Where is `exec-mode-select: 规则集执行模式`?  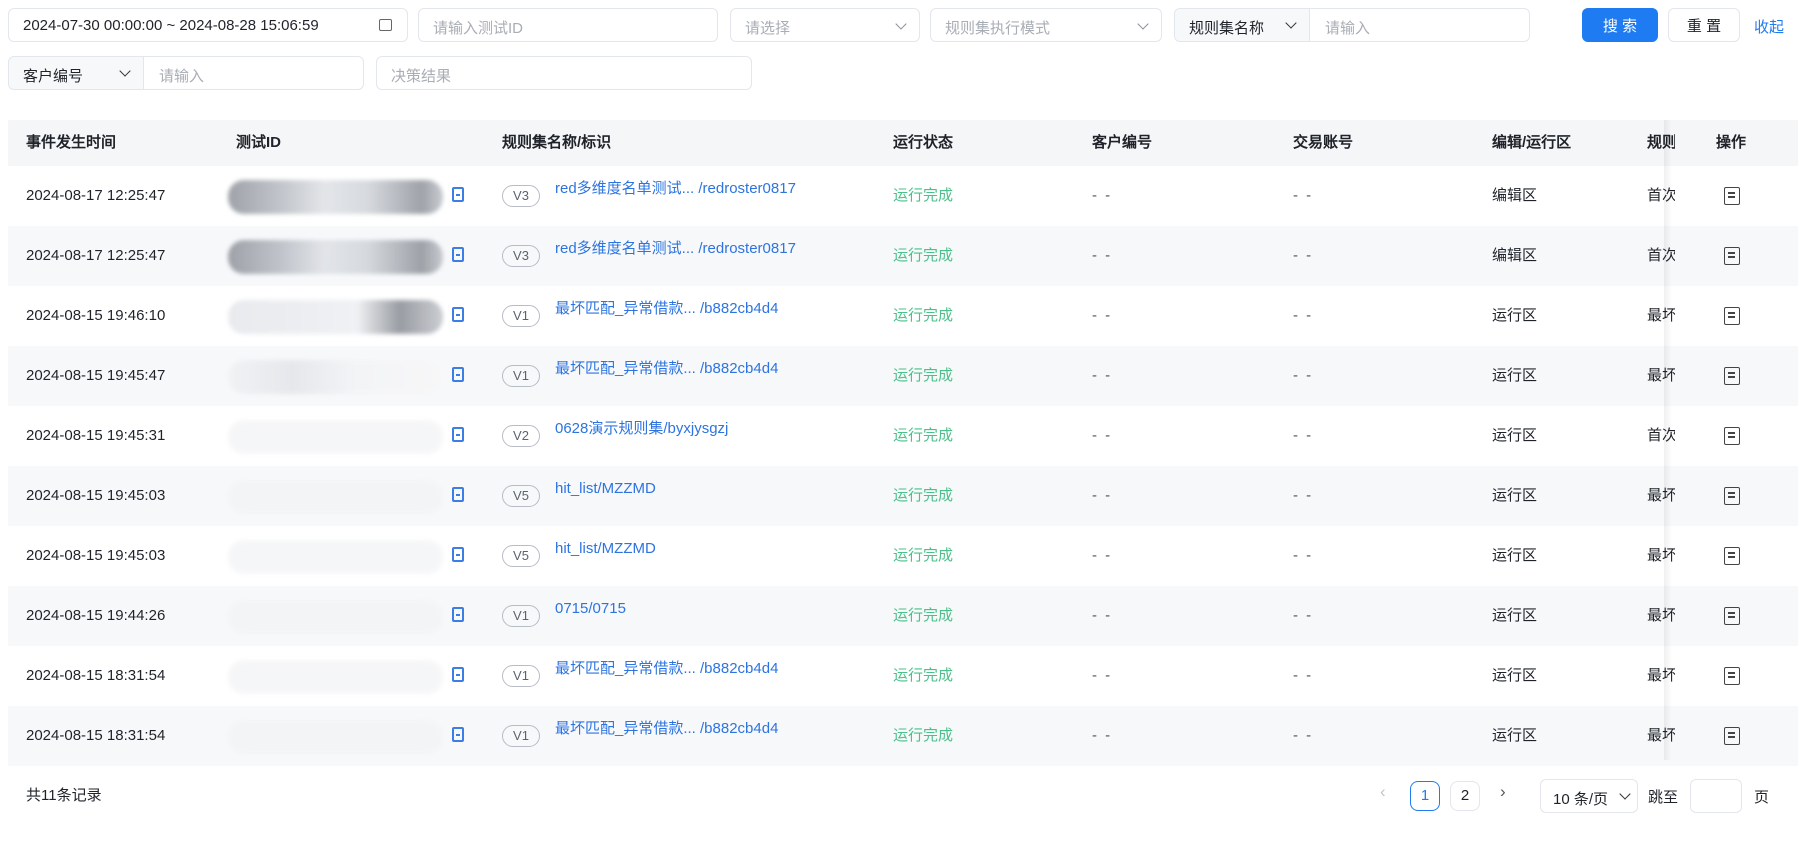
exec-mode-select: 规则集执行模式 is located at coordinates (1046, 25).